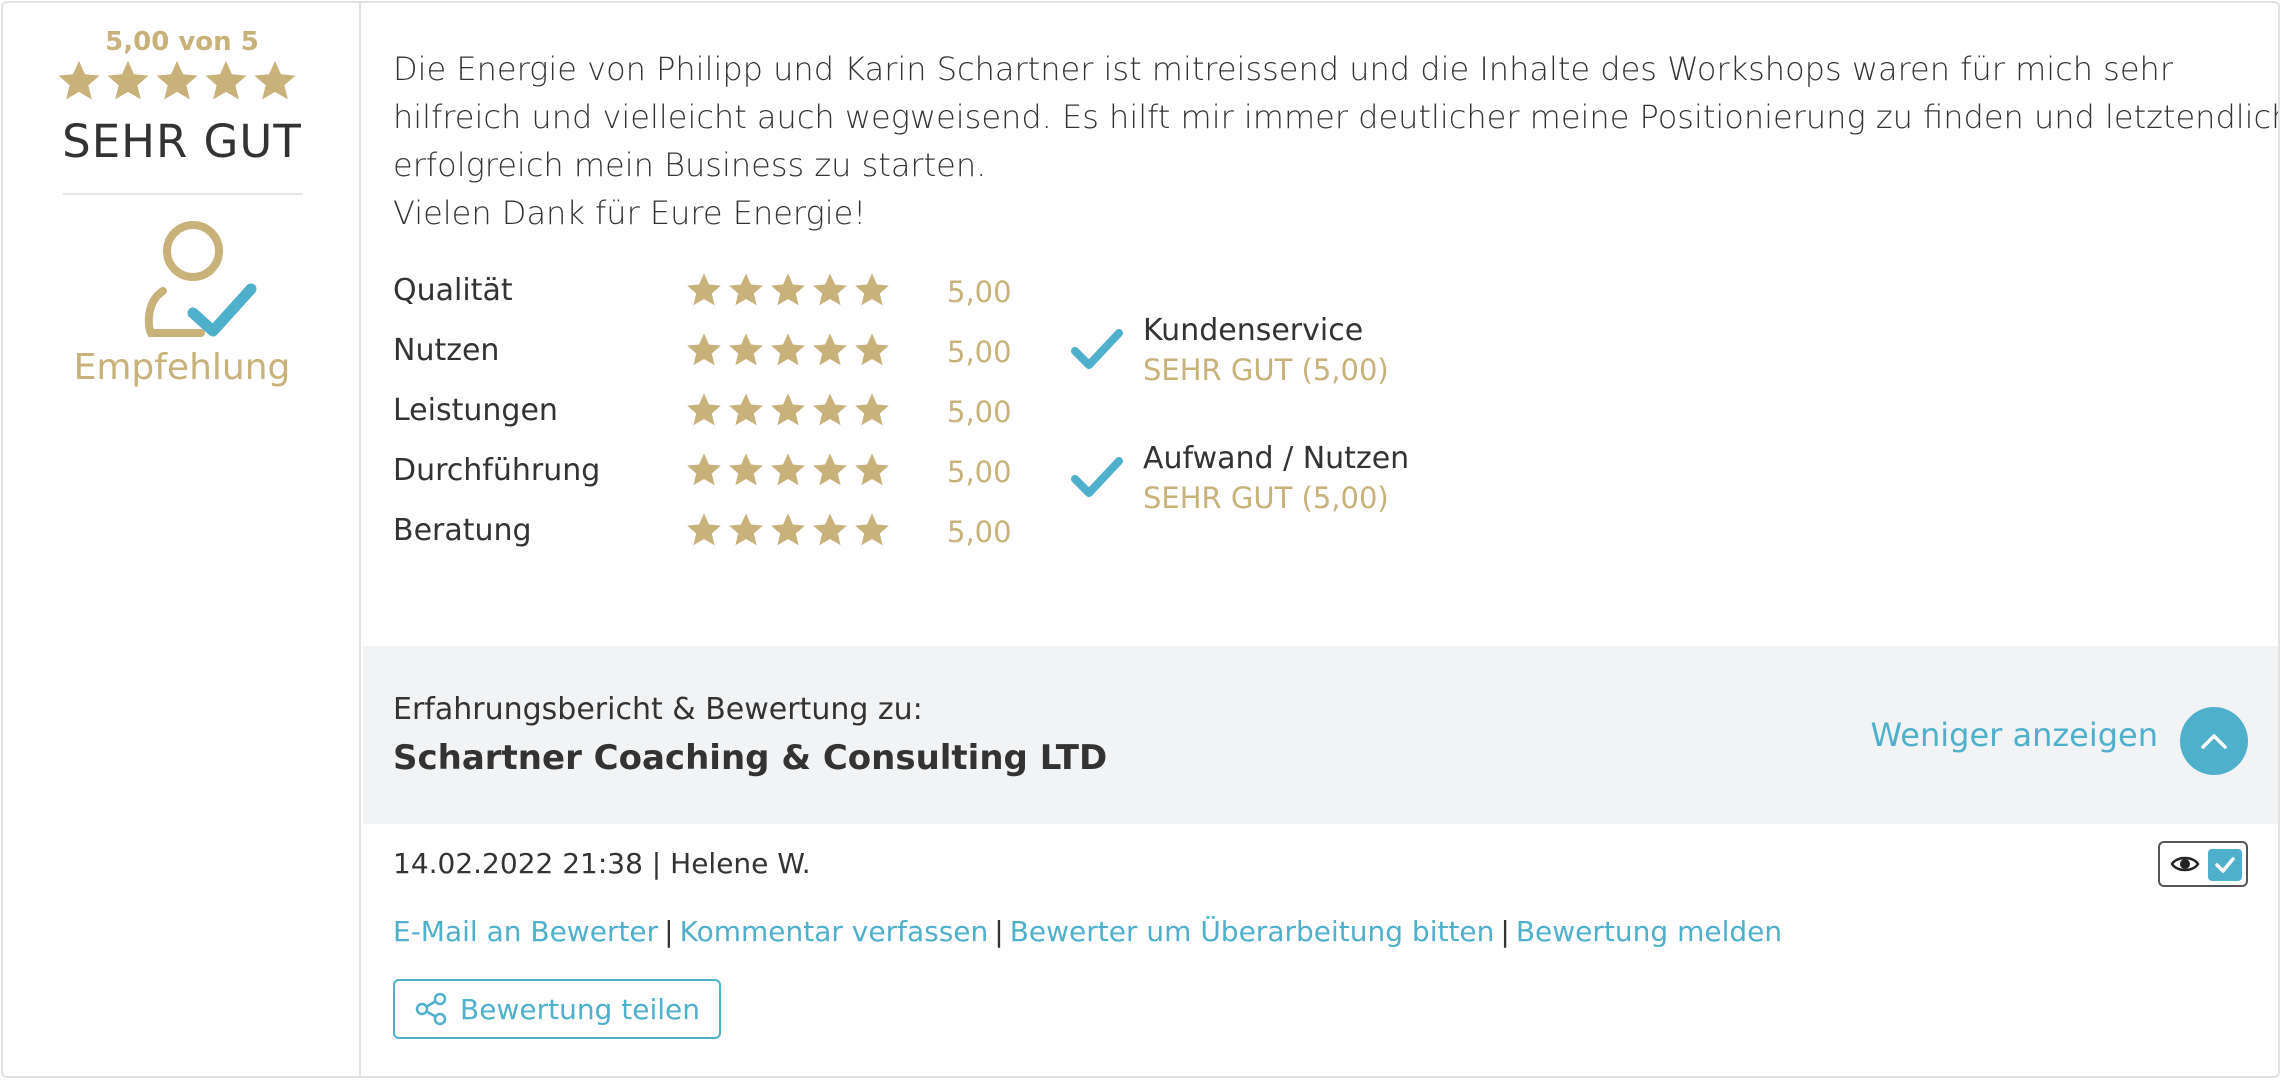  Describe the element at coordinates (182, 42) in the screenshot. I see `overall-score: 5,00 von 5` at that location.